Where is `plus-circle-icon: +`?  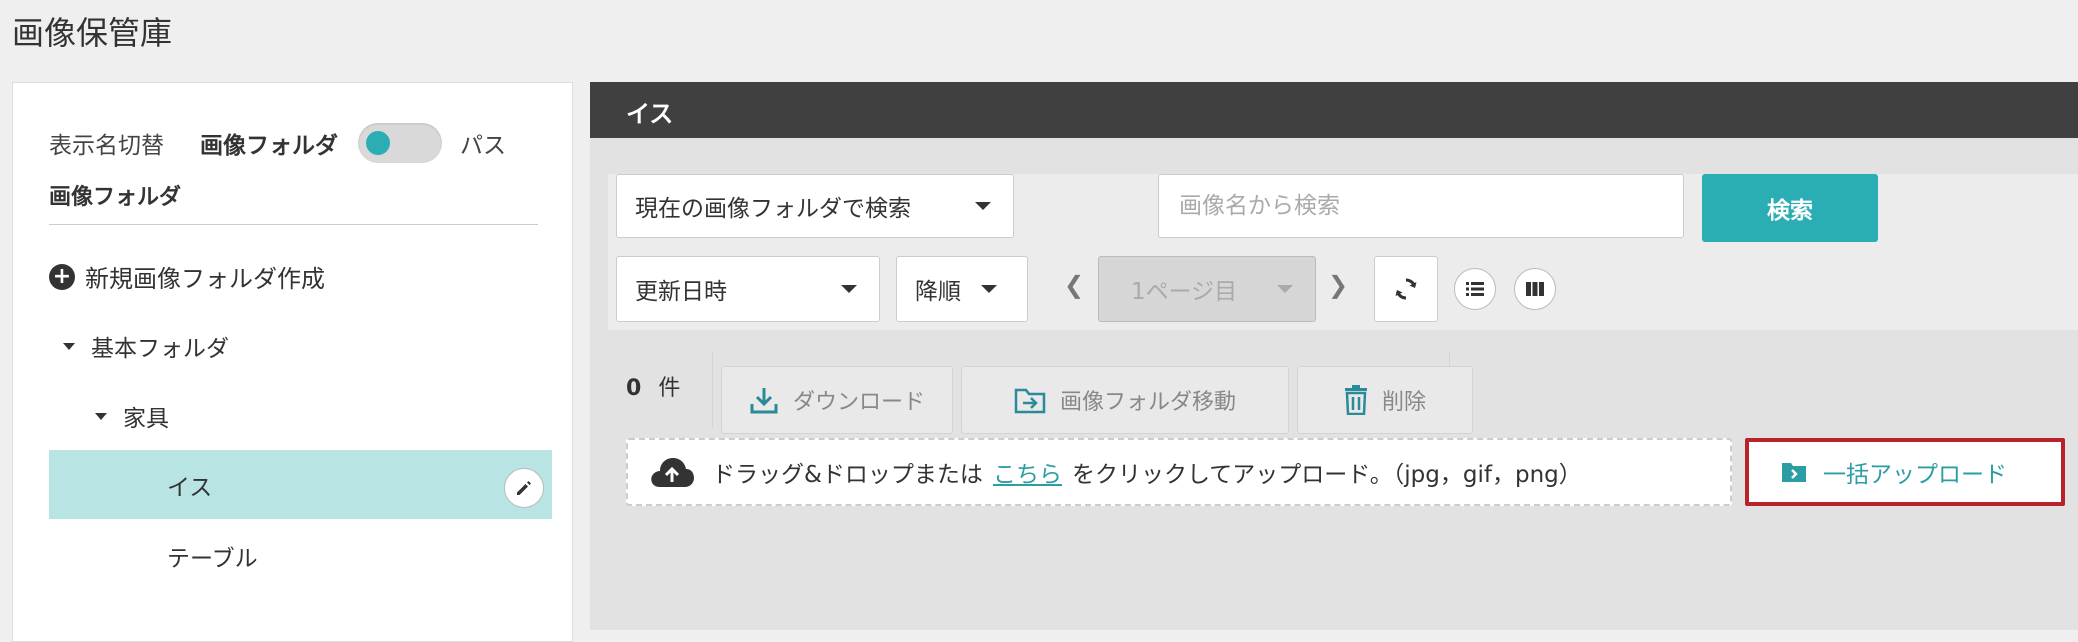 plus-circle-icon: + is located at coordinates (62, 276).